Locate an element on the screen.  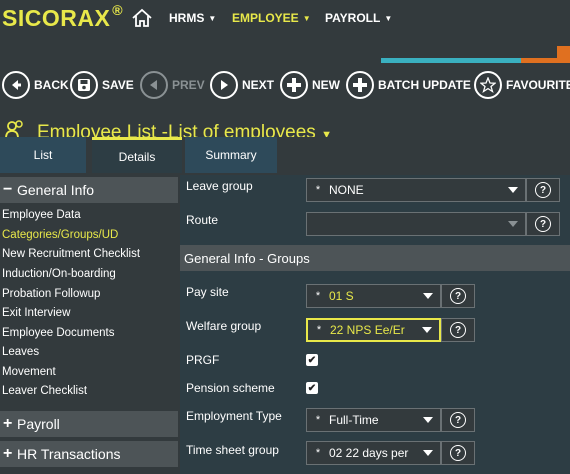
prev-button: PREV is located at coordinates (172, 85).